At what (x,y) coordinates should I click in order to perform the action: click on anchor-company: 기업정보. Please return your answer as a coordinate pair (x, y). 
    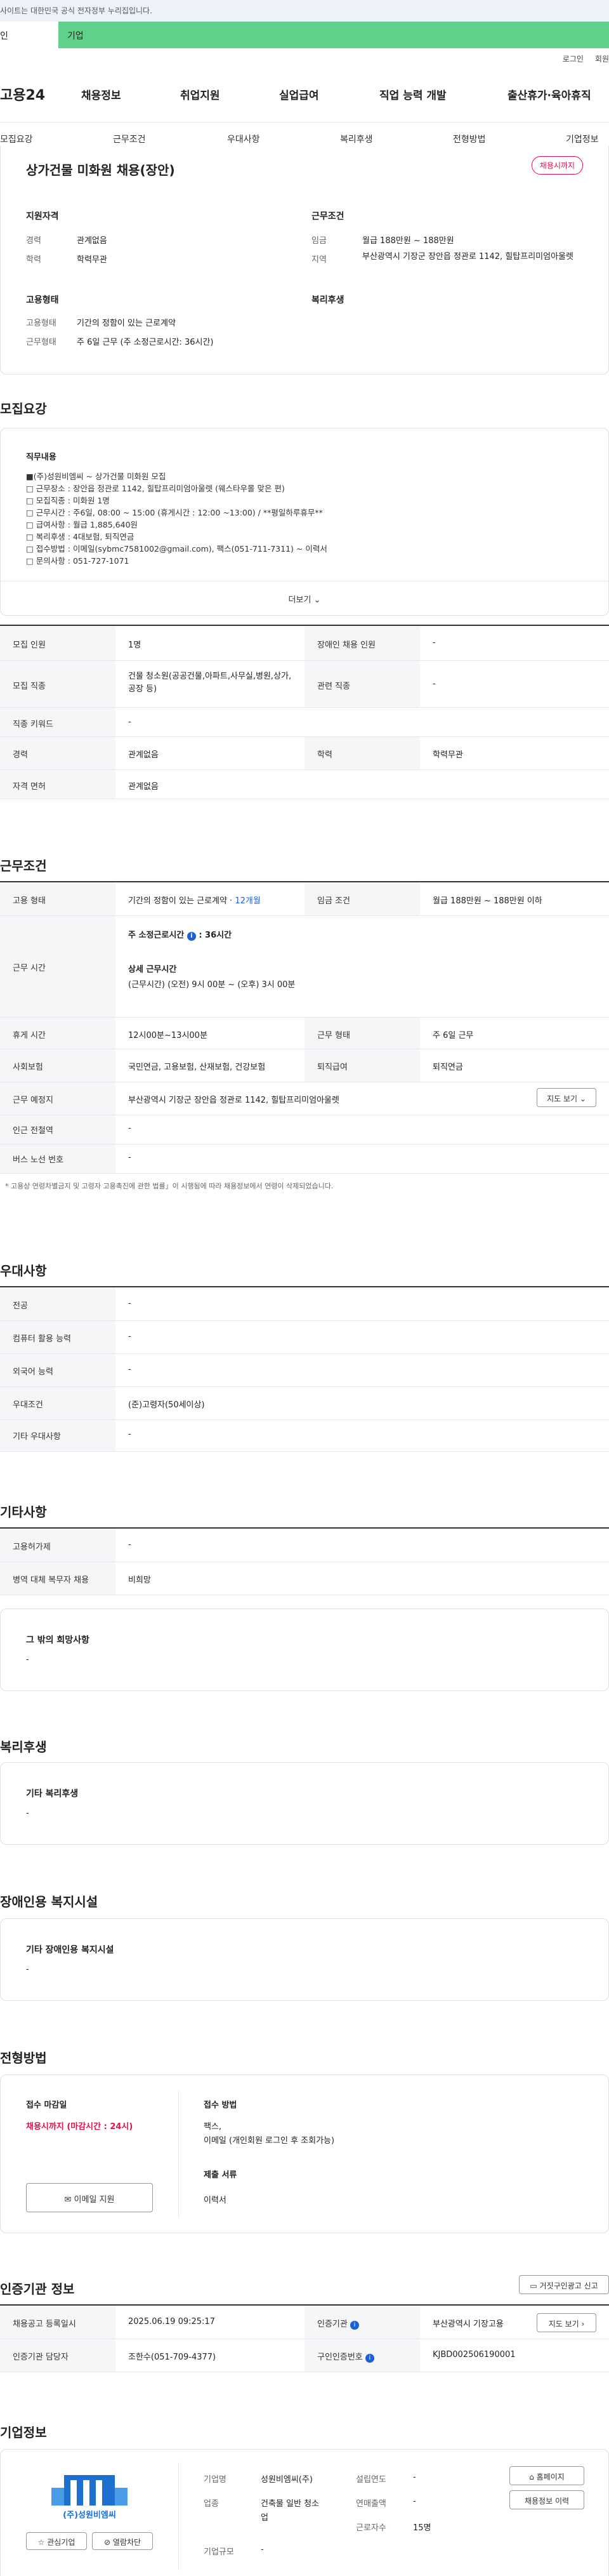
    Looking at the image, I should click on (582, 139).